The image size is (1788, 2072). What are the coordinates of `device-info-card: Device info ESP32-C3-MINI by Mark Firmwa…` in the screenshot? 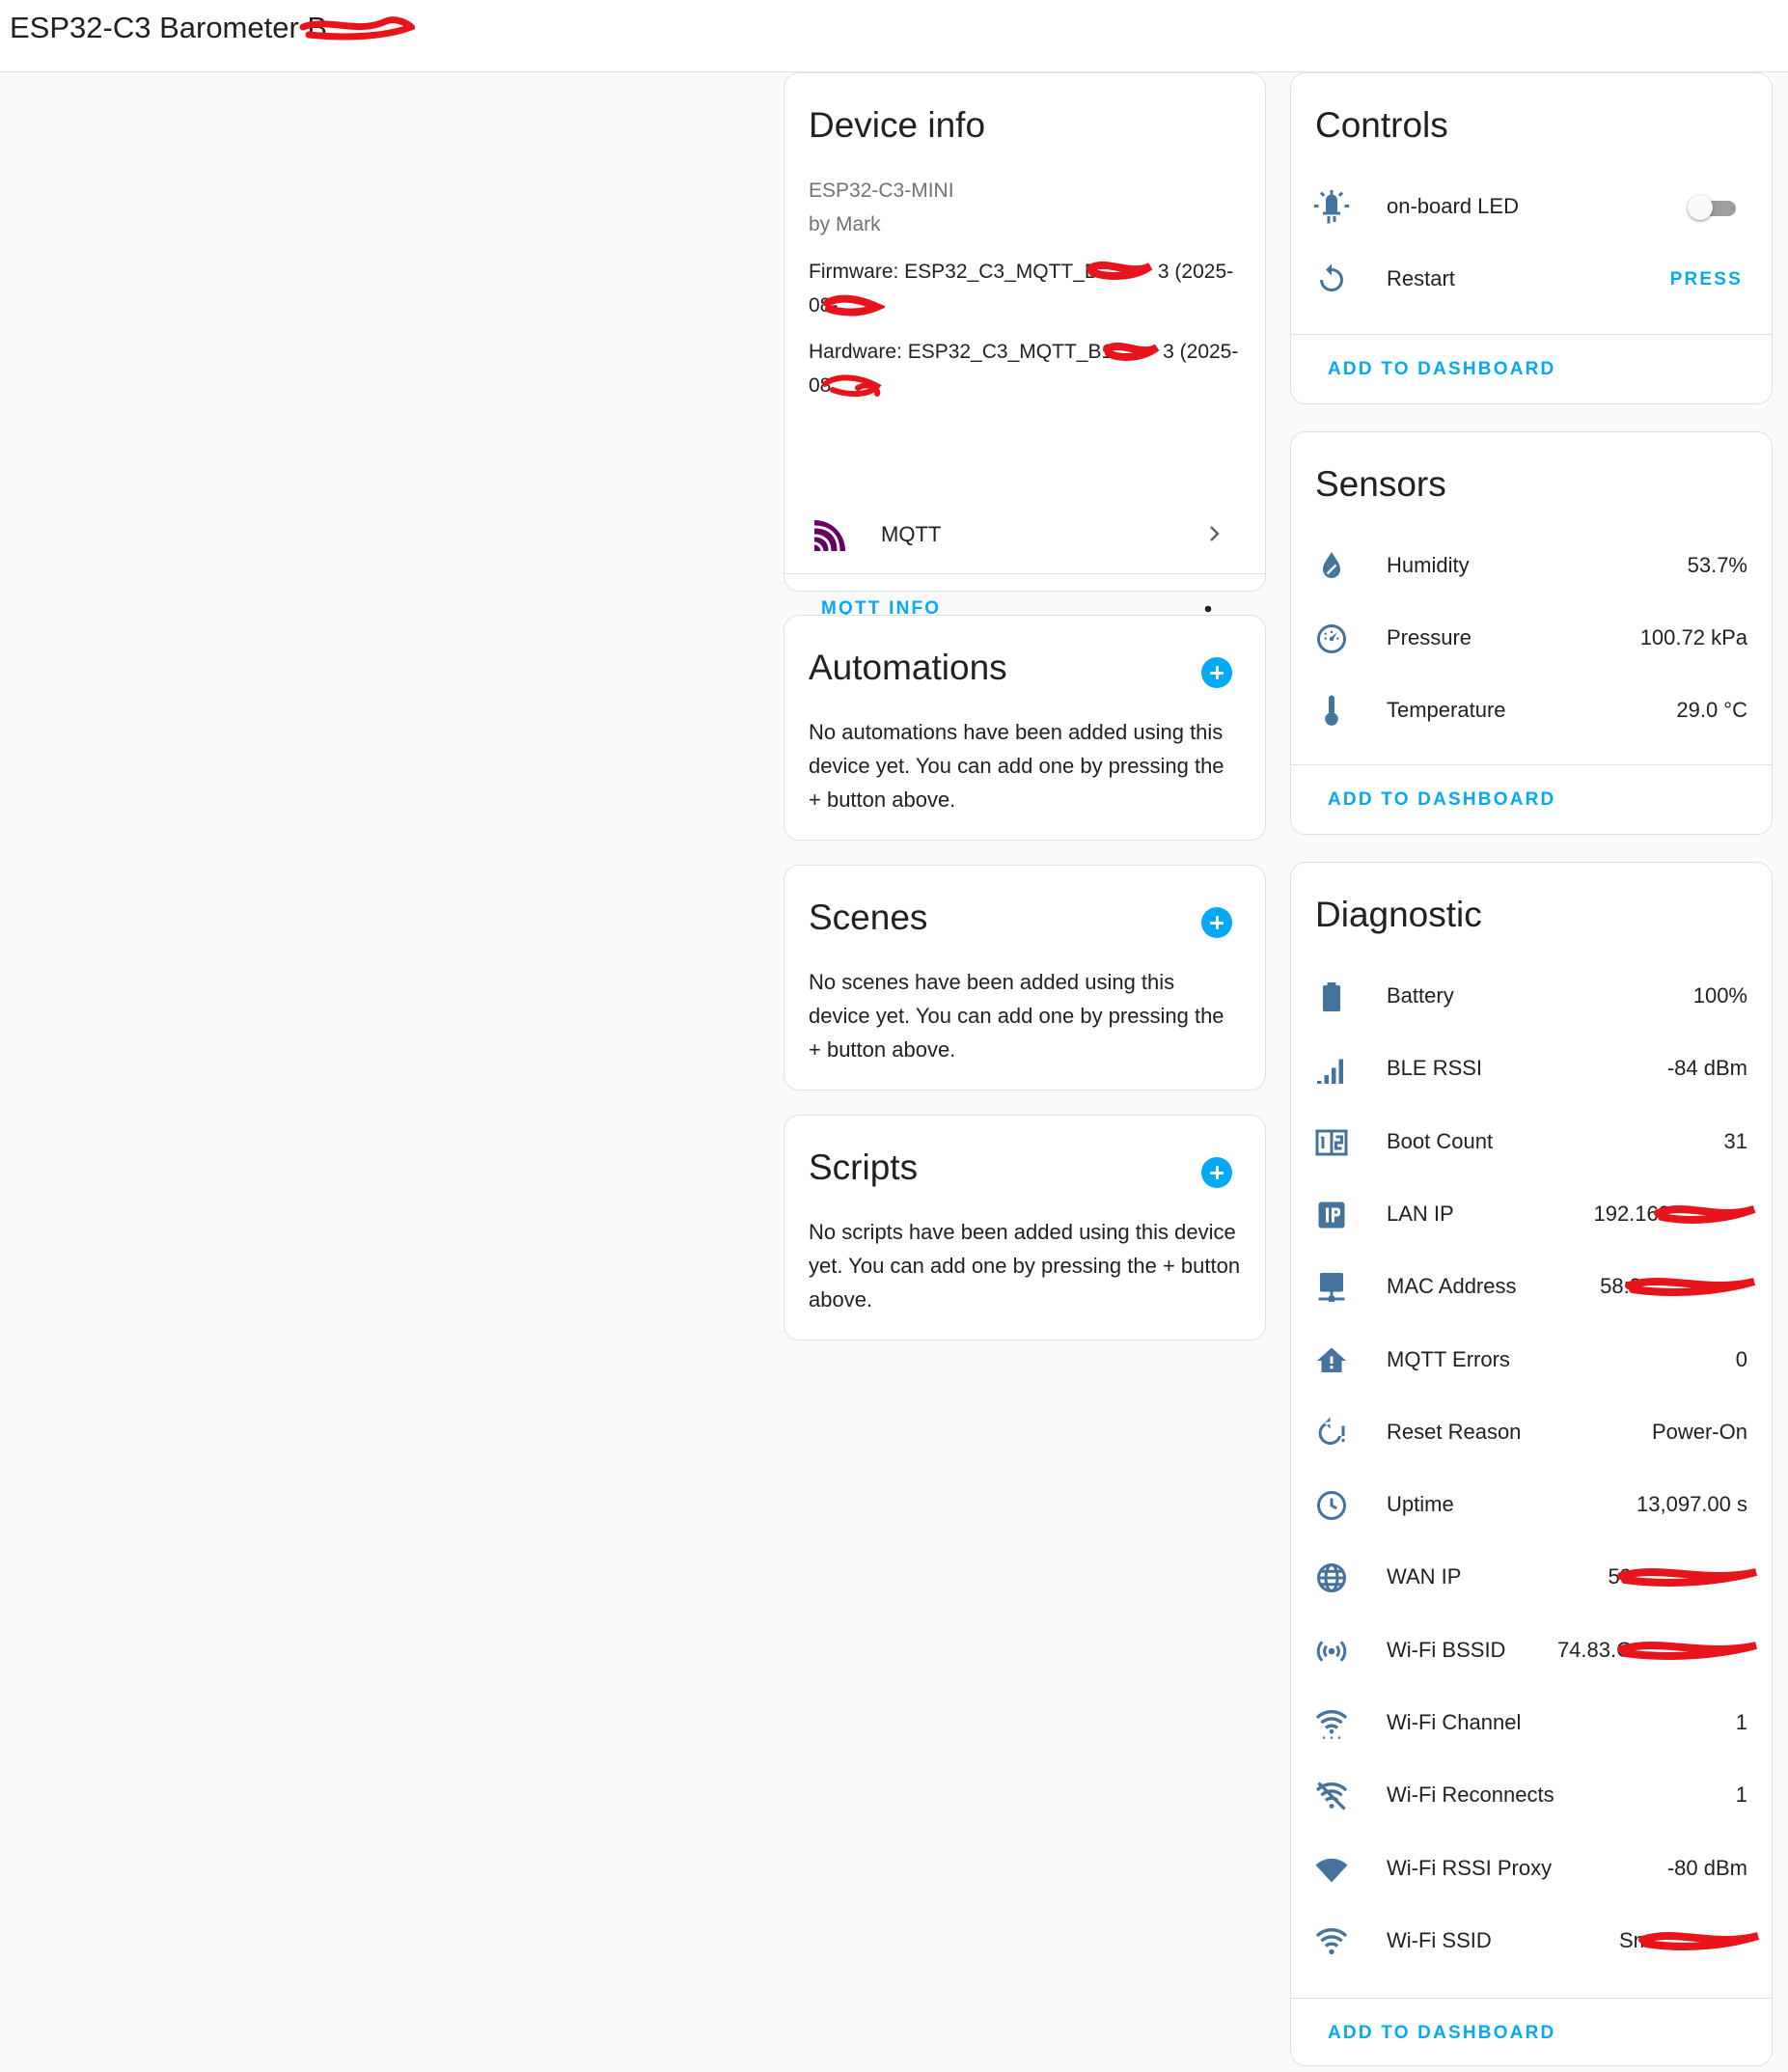 It's located at (1025, 352).